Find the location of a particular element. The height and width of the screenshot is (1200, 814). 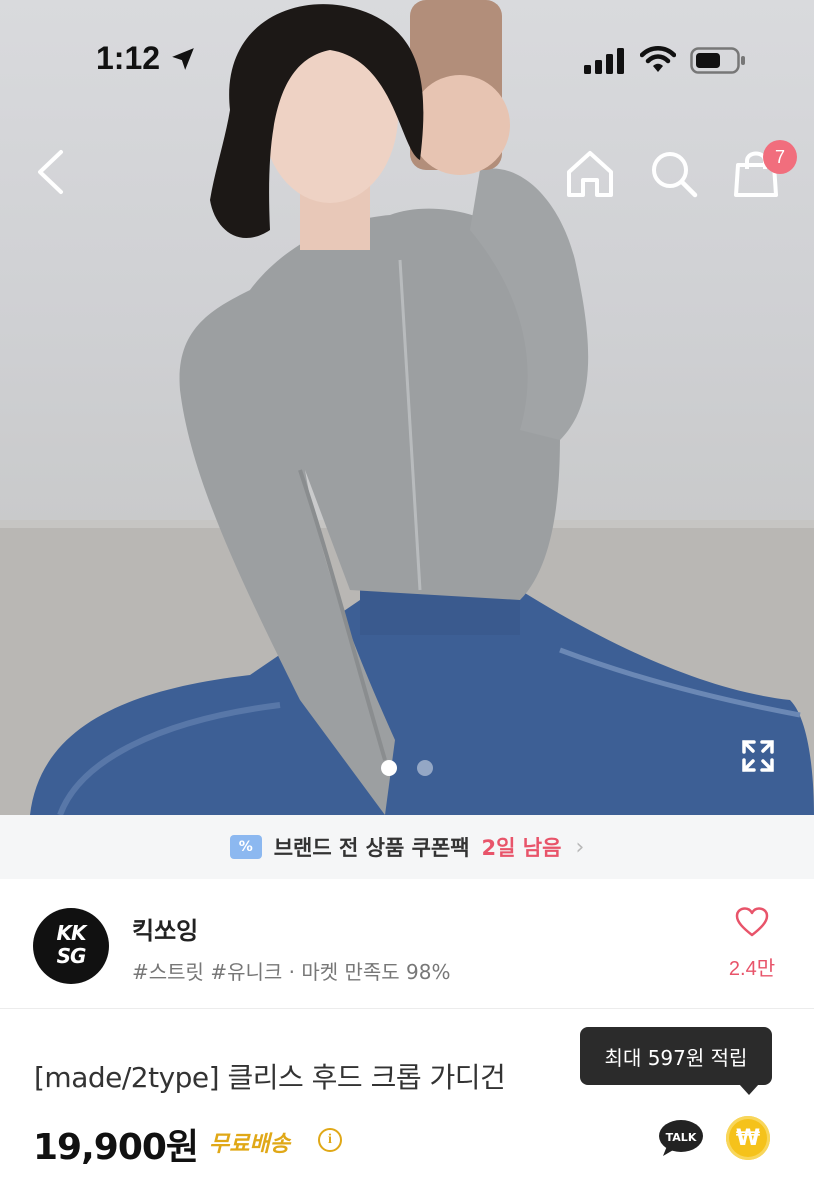

search-button is located at coordinates (674, 174).